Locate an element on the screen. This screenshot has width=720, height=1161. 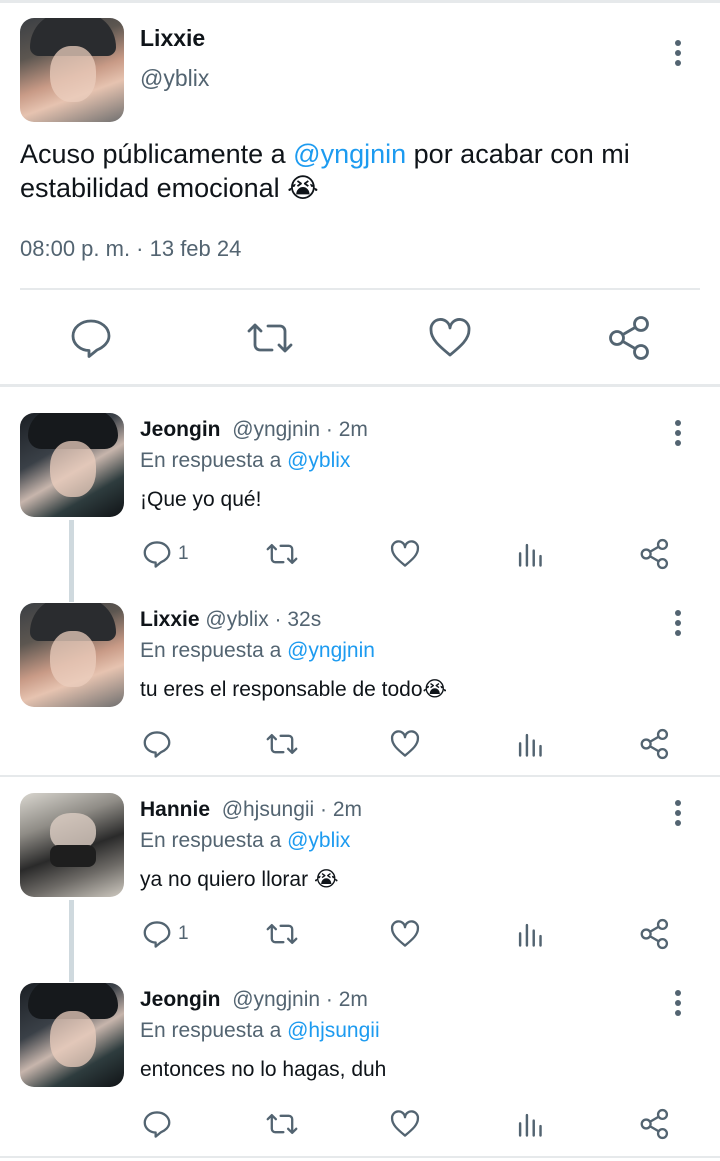
tweet-text: tu eres el responsable de todo😭 is located at coordinates (293, 689).